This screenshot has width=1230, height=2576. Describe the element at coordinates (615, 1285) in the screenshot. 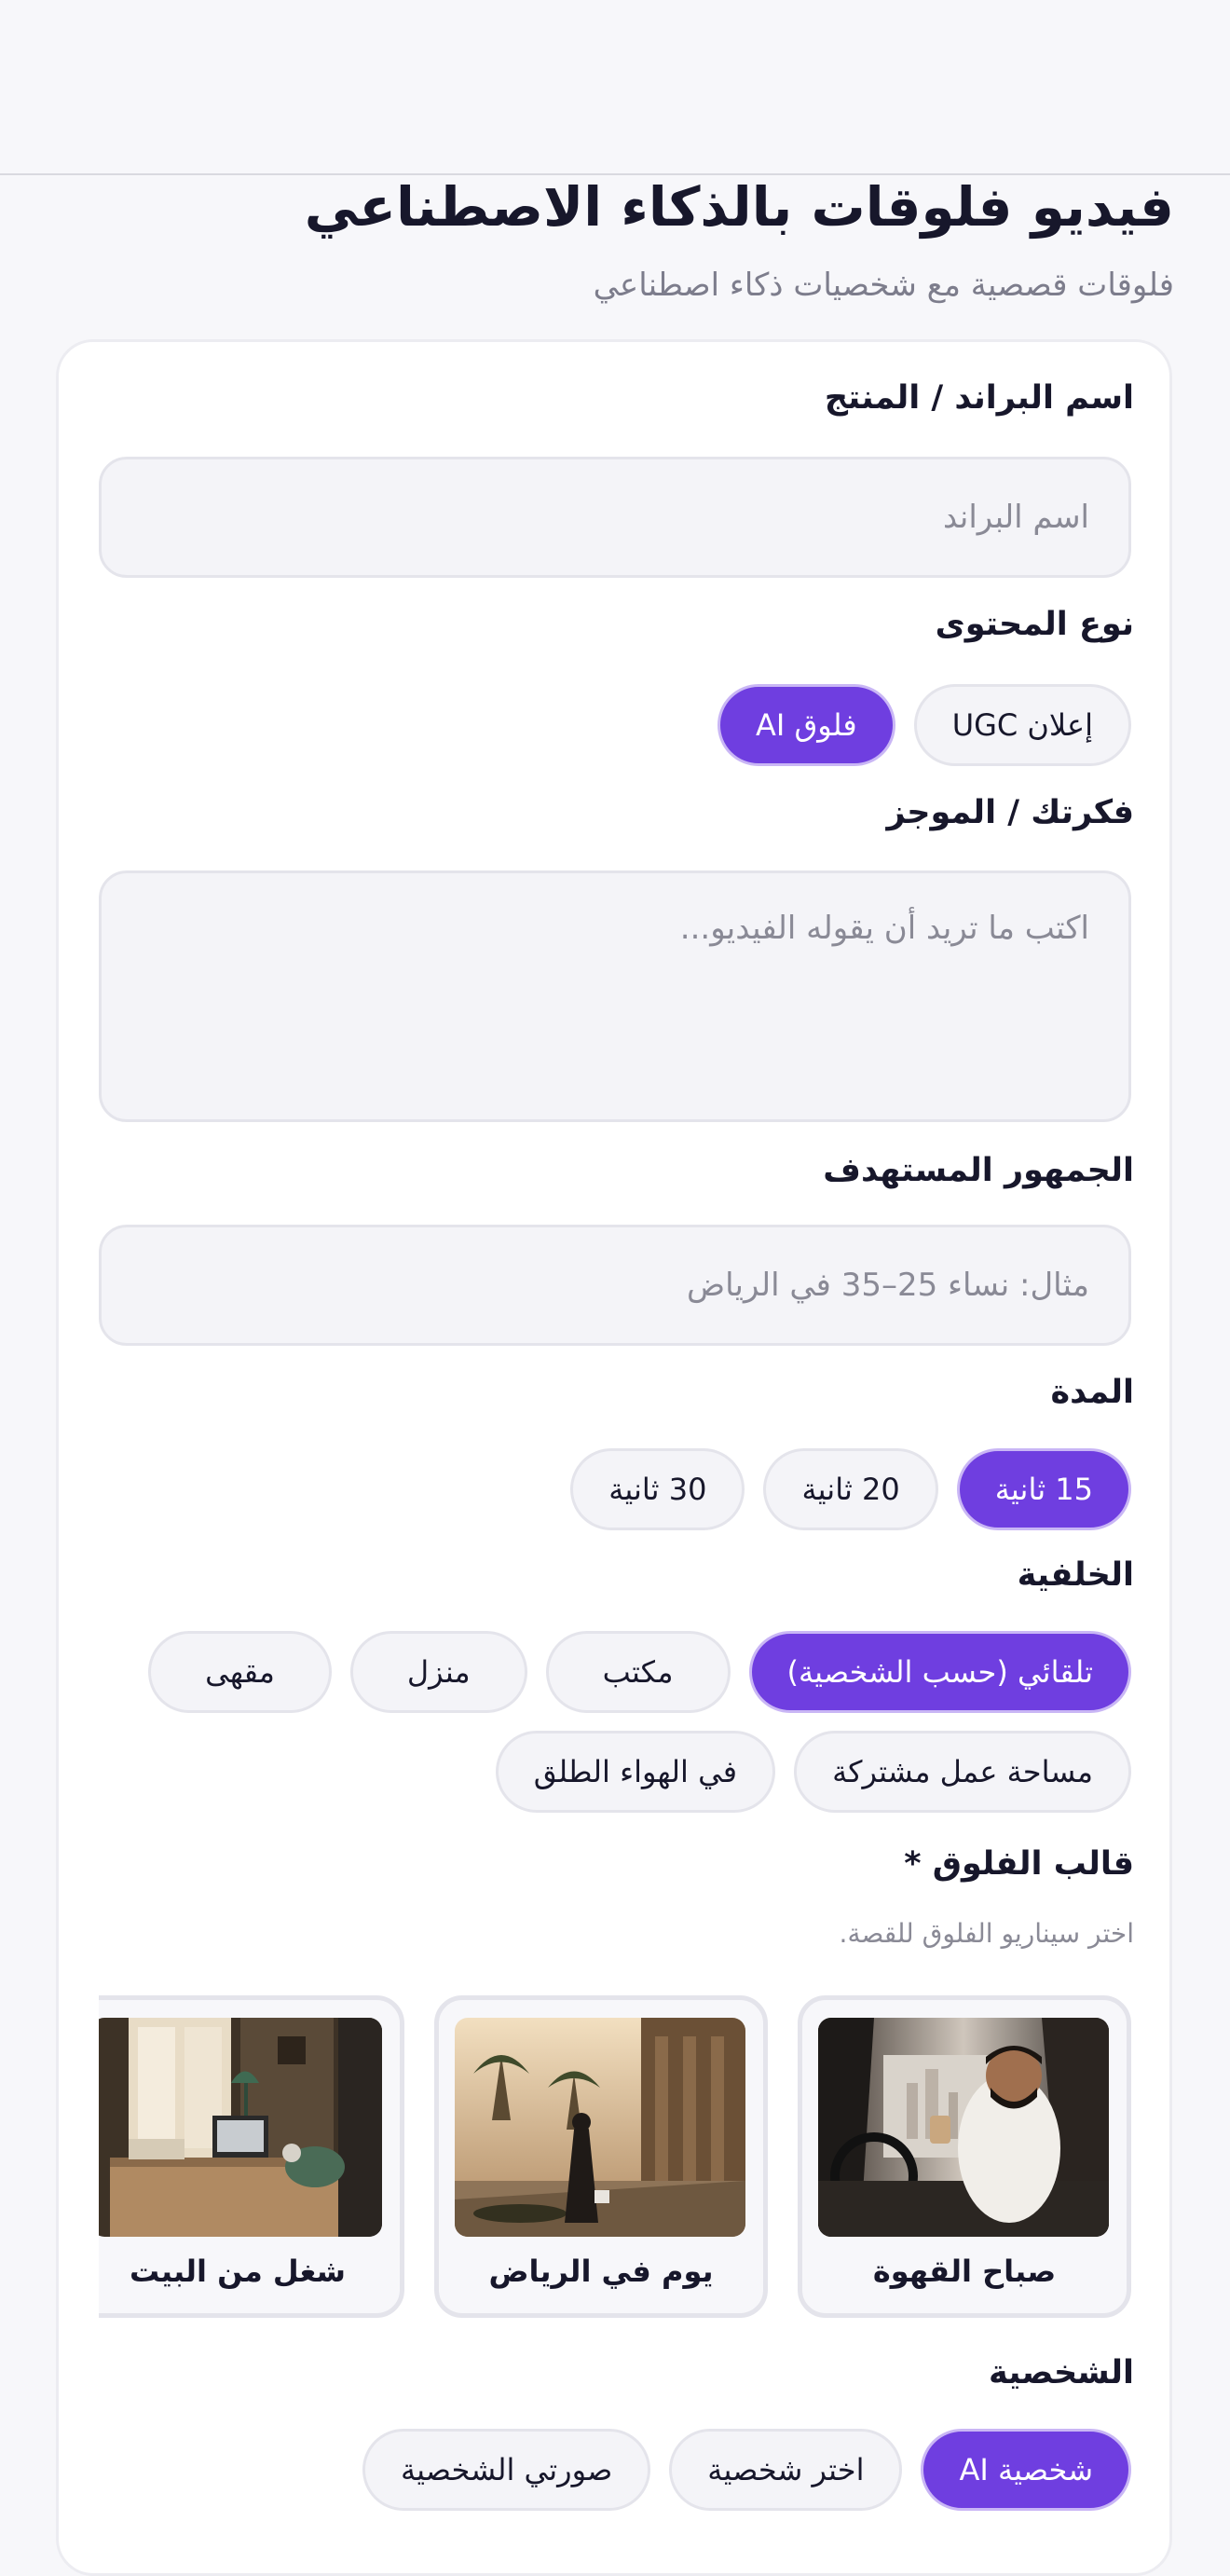

I see `audience-input` at that location.